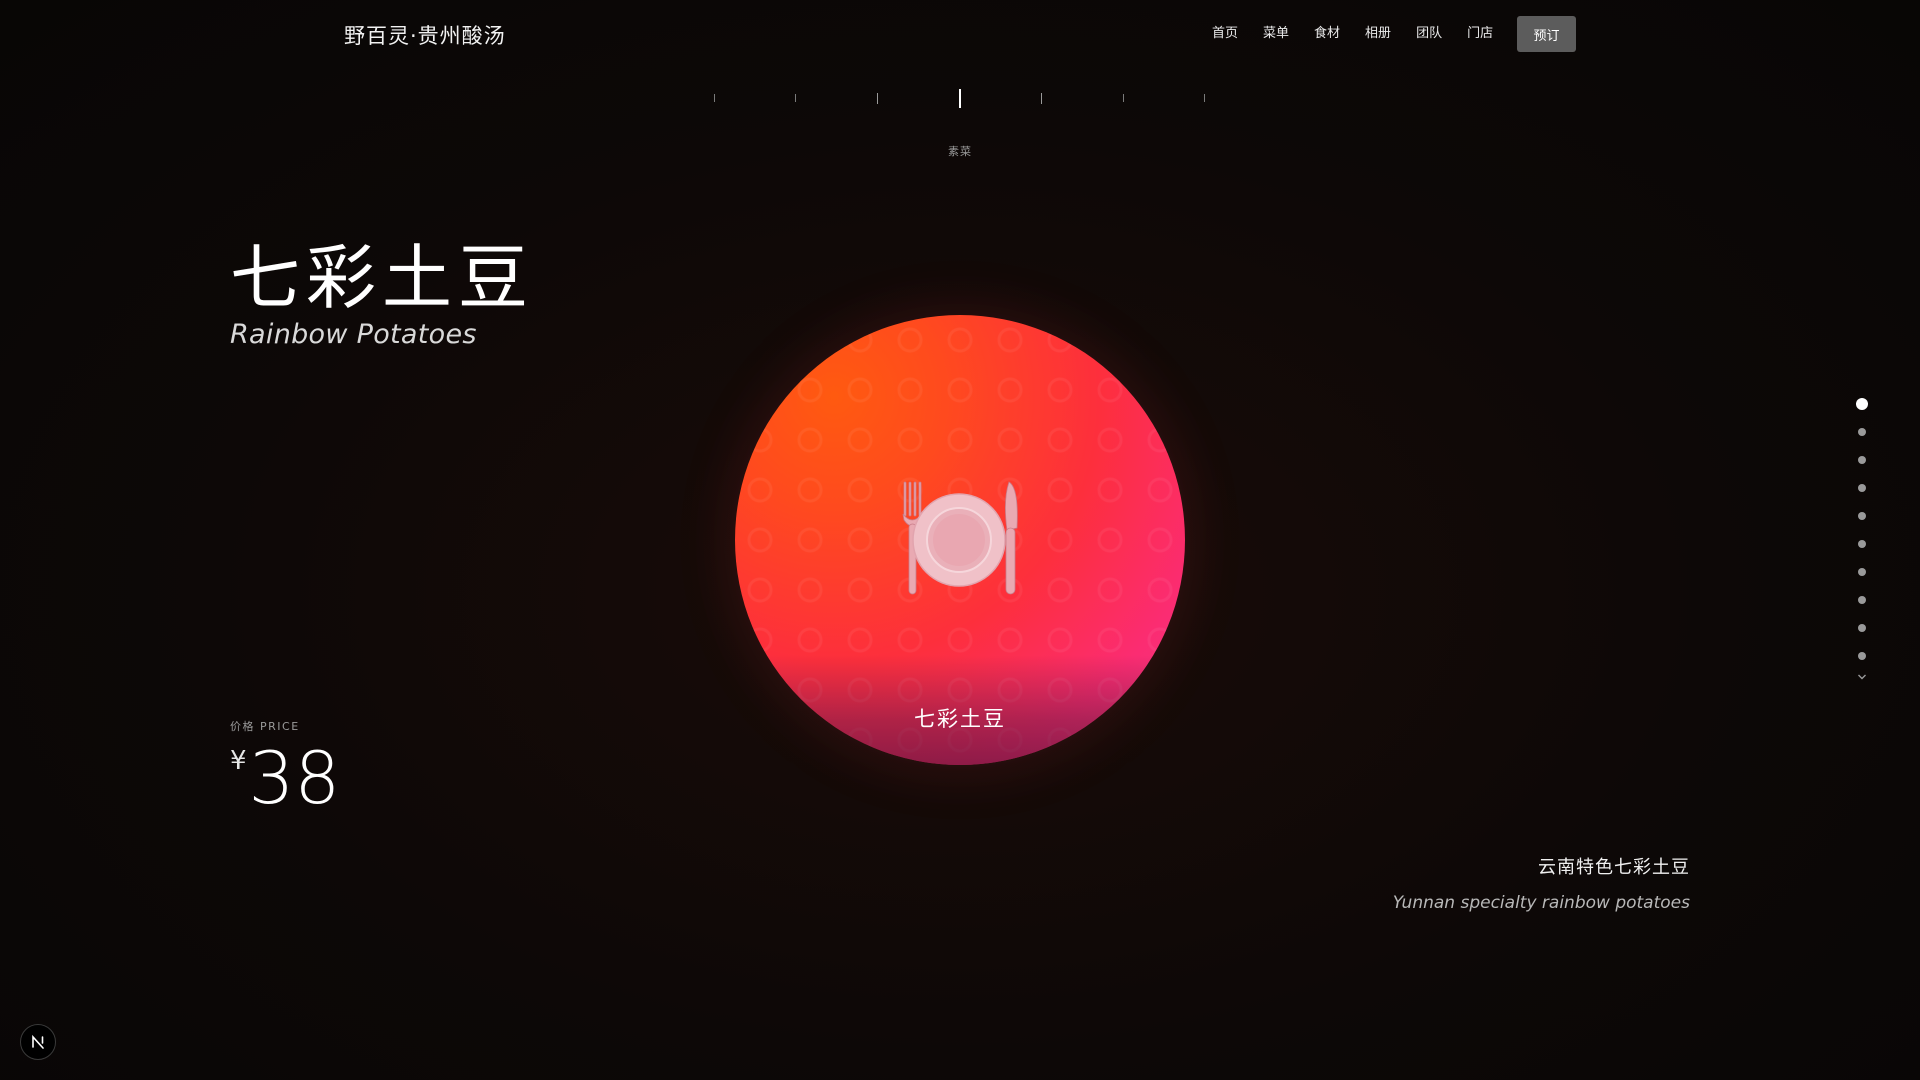  I want to click on category-ruler, so click(960, 100).